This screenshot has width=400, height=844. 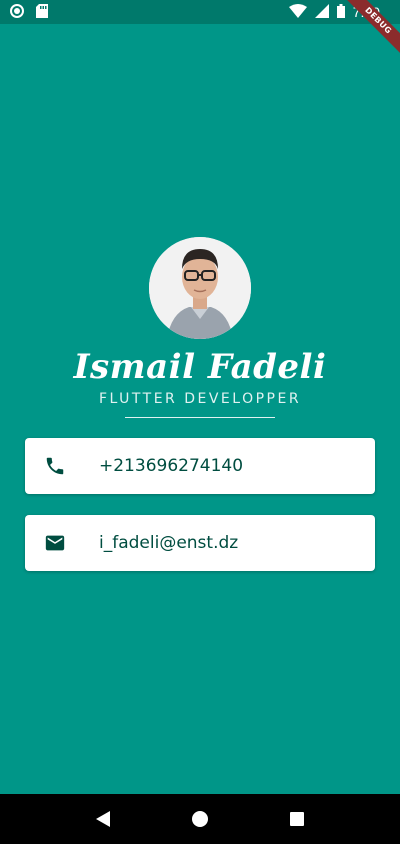 What do you see at coordinates (200, 399) in the screenshot?
I see `profile-title: FLUTTER DEVELOPPER` at bounding box center [200, 399].